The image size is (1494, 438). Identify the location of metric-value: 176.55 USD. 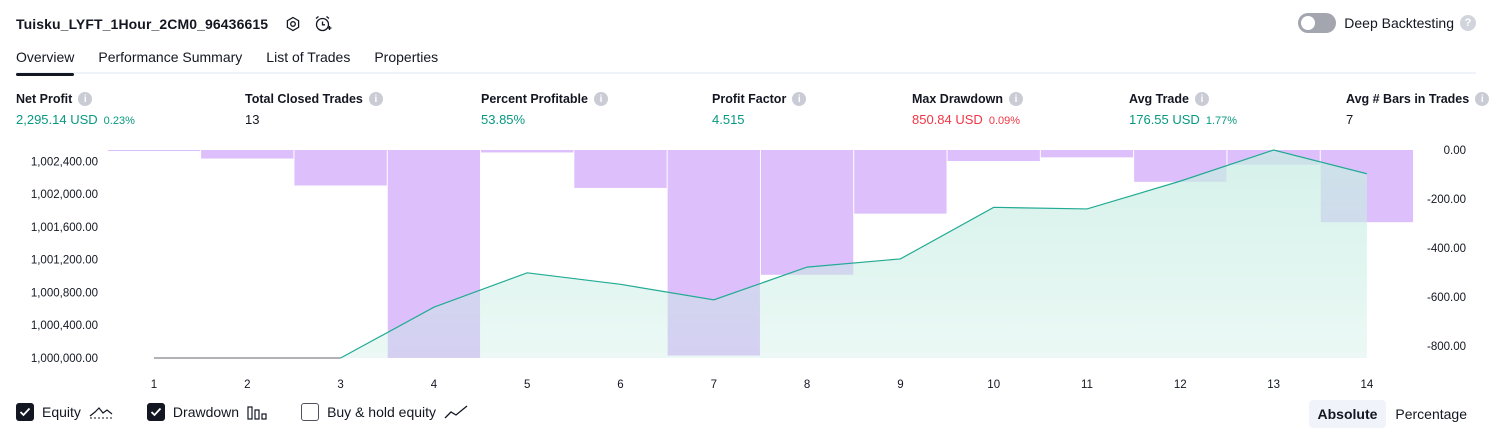
(1164, 119).